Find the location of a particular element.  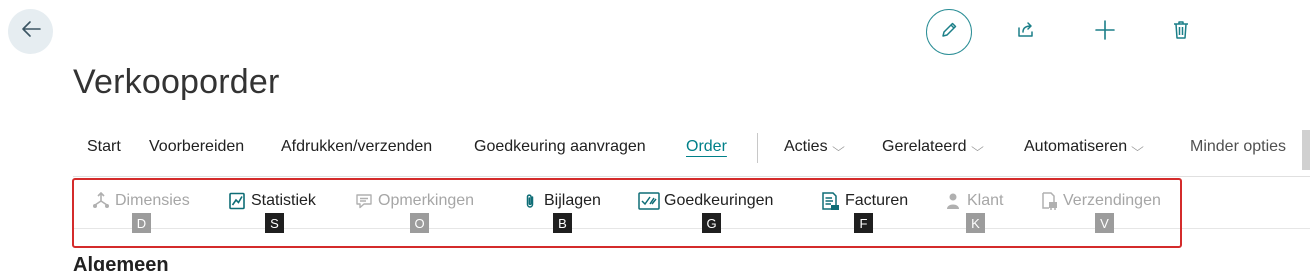

share-icon is located at coordinates (1026, 32).